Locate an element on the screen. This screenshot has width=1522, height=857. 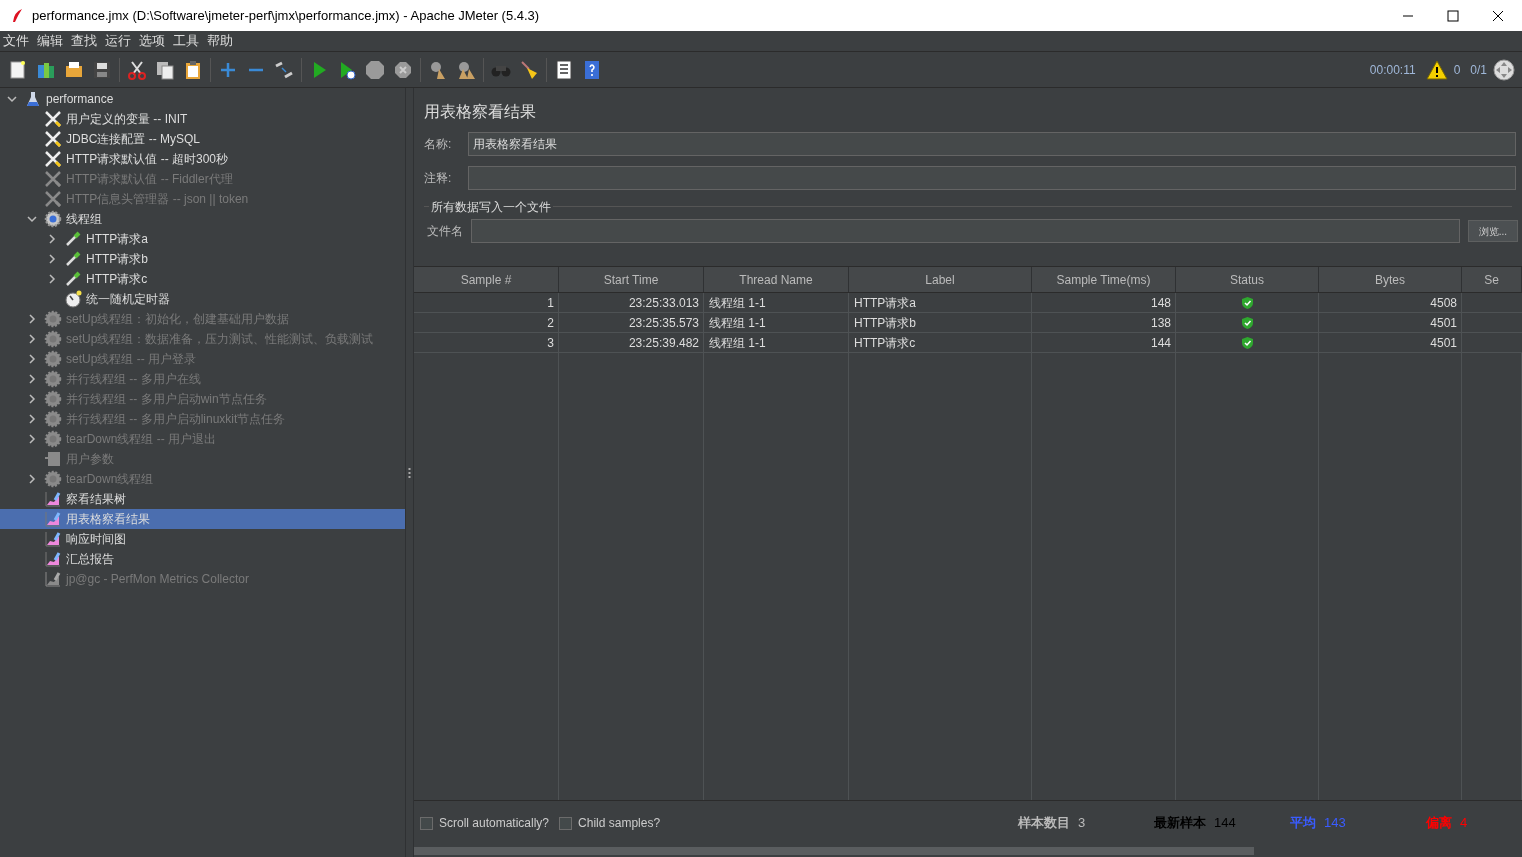
tree-item: HTTP请求c is located at coordinates (202, 279).